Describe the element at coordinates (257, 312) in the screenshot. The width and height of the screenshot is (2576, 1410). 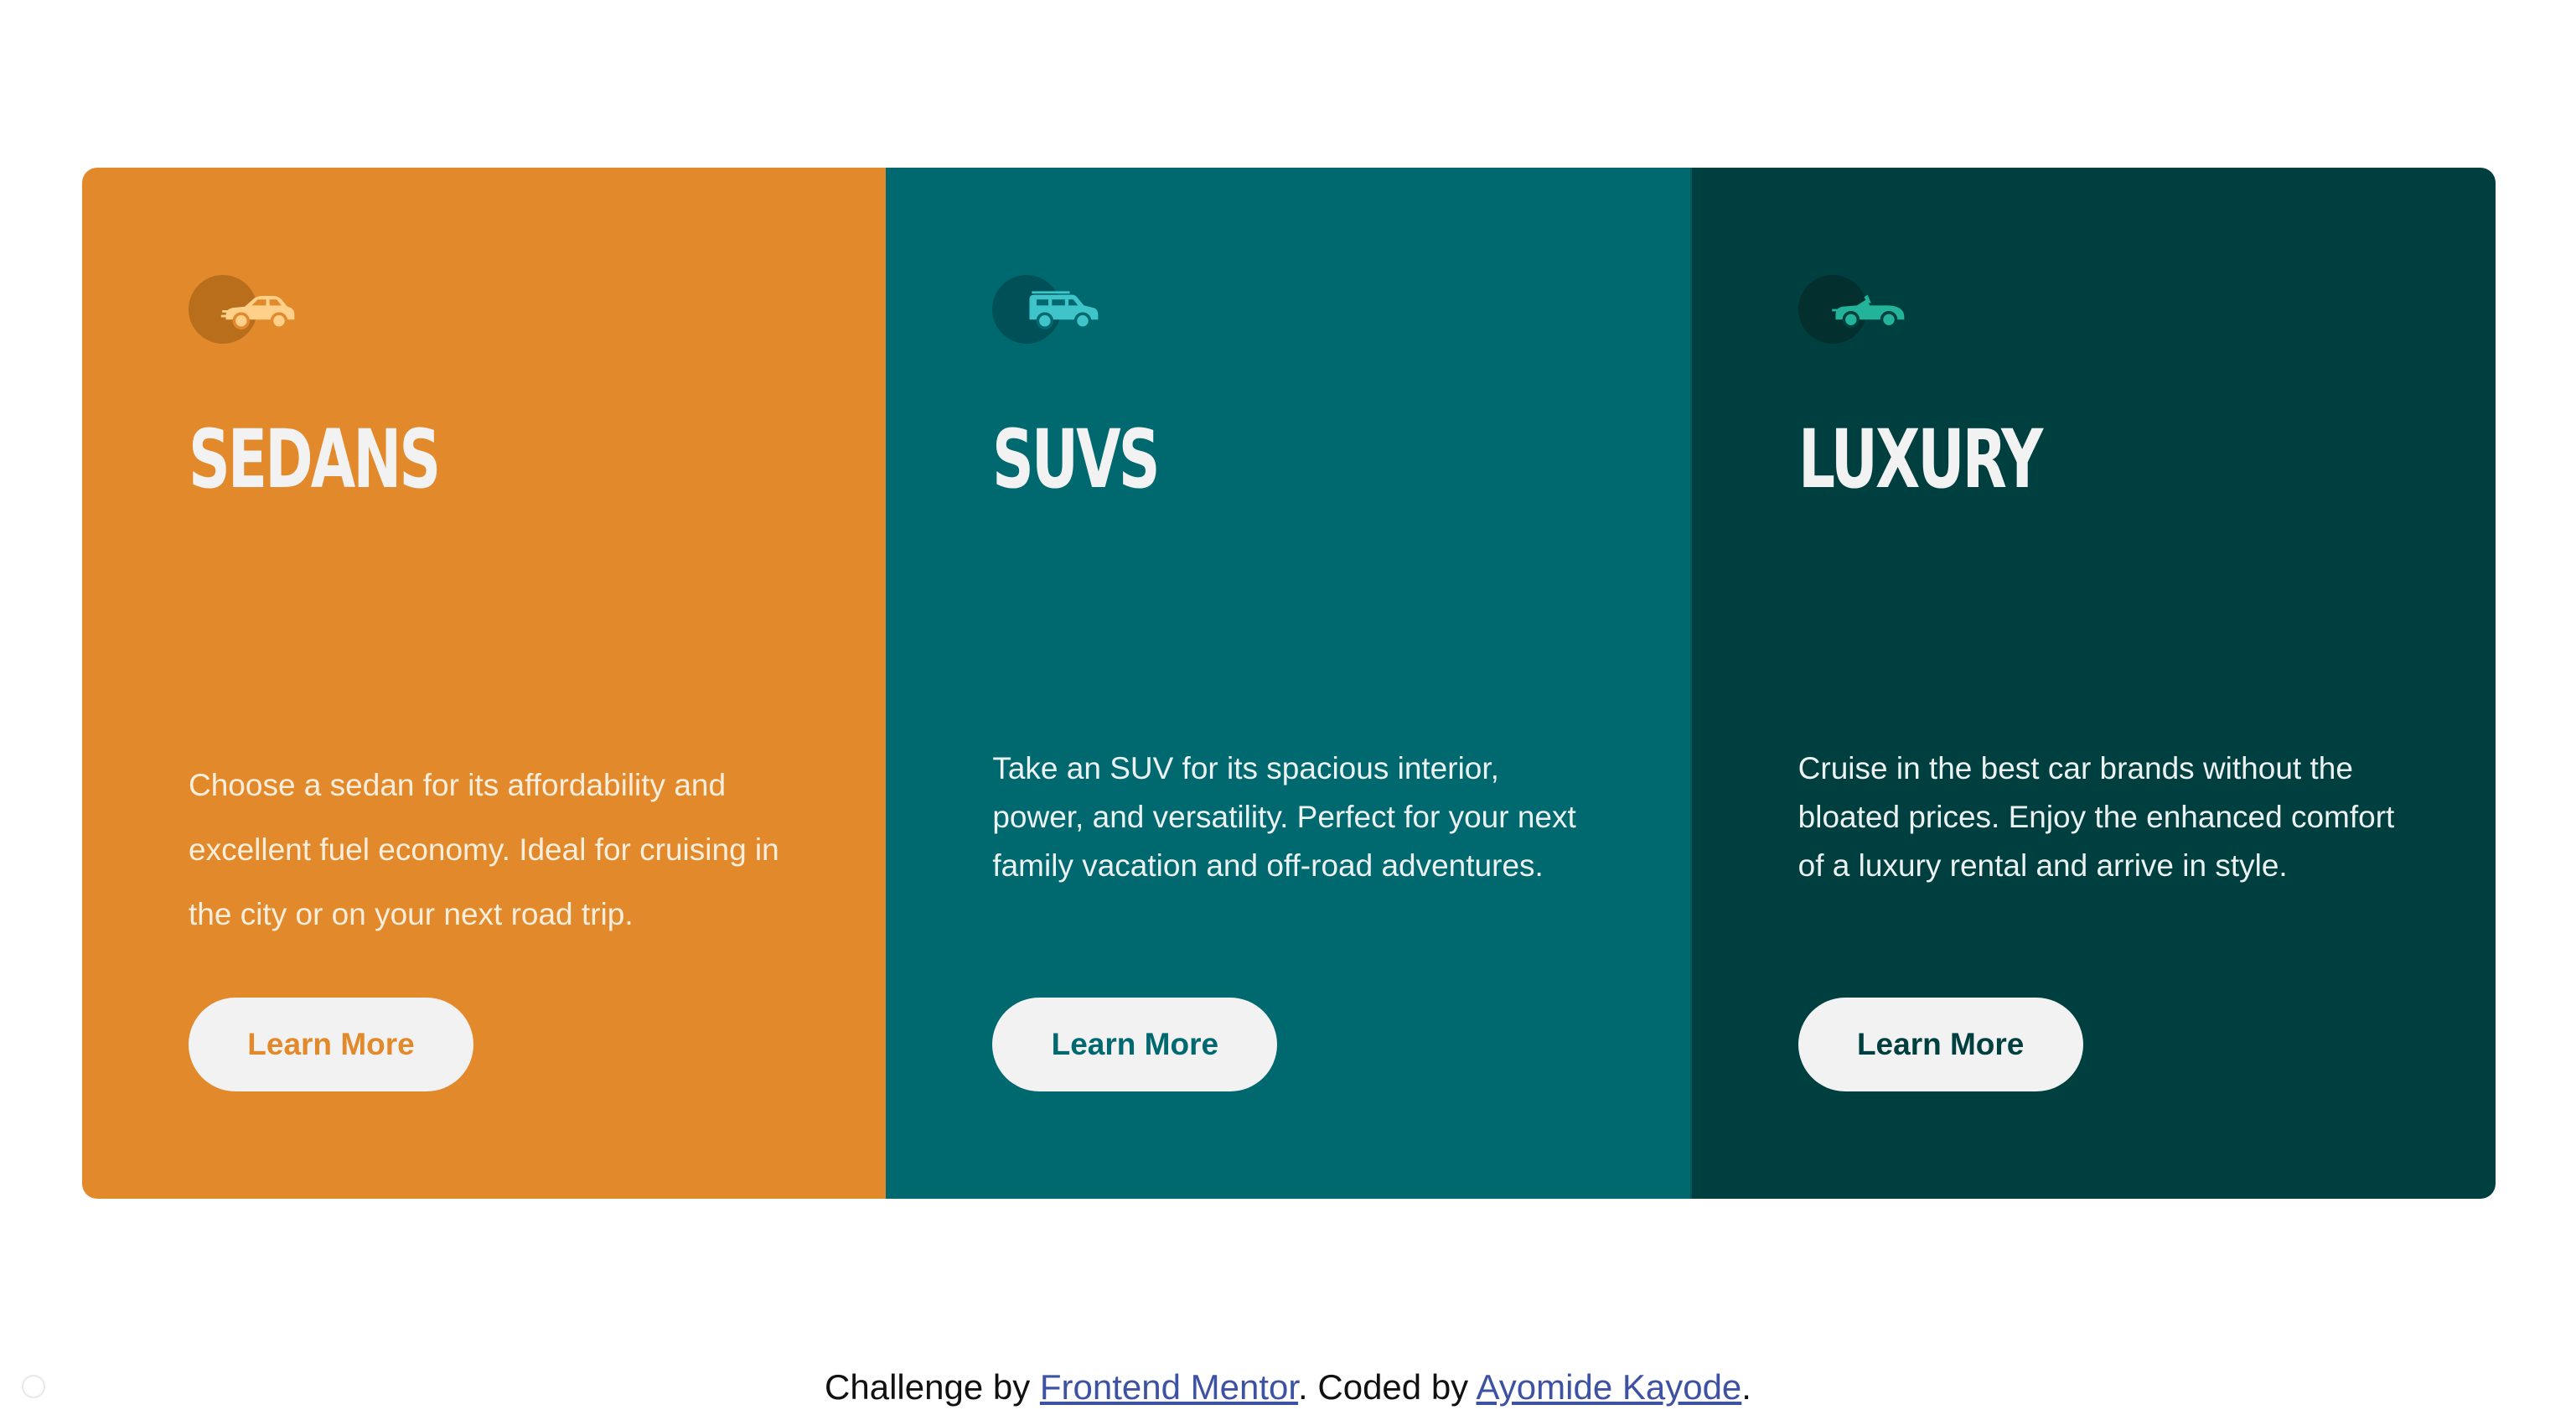
I see `sedan-car-icon-glyph` at that location.